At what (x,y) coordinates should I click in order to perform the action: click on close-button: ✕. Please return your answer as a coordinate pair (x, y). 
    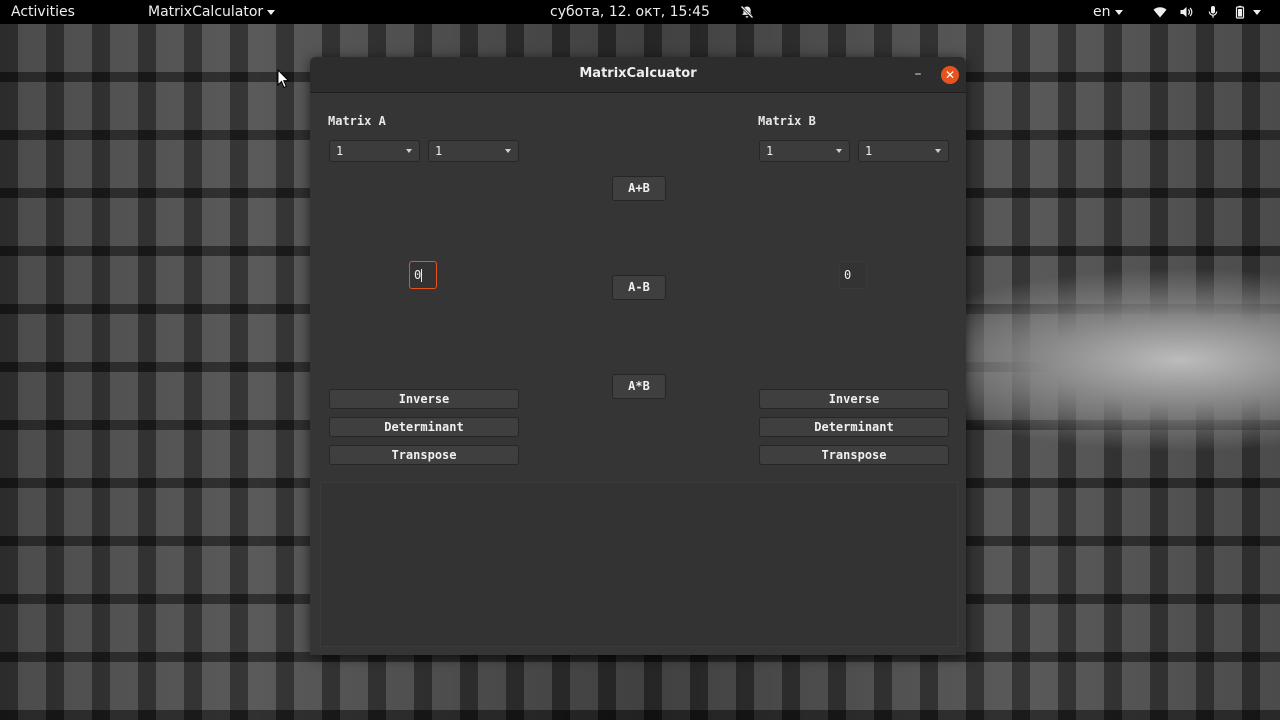
    Looking at the image, I should click on (950, 75).